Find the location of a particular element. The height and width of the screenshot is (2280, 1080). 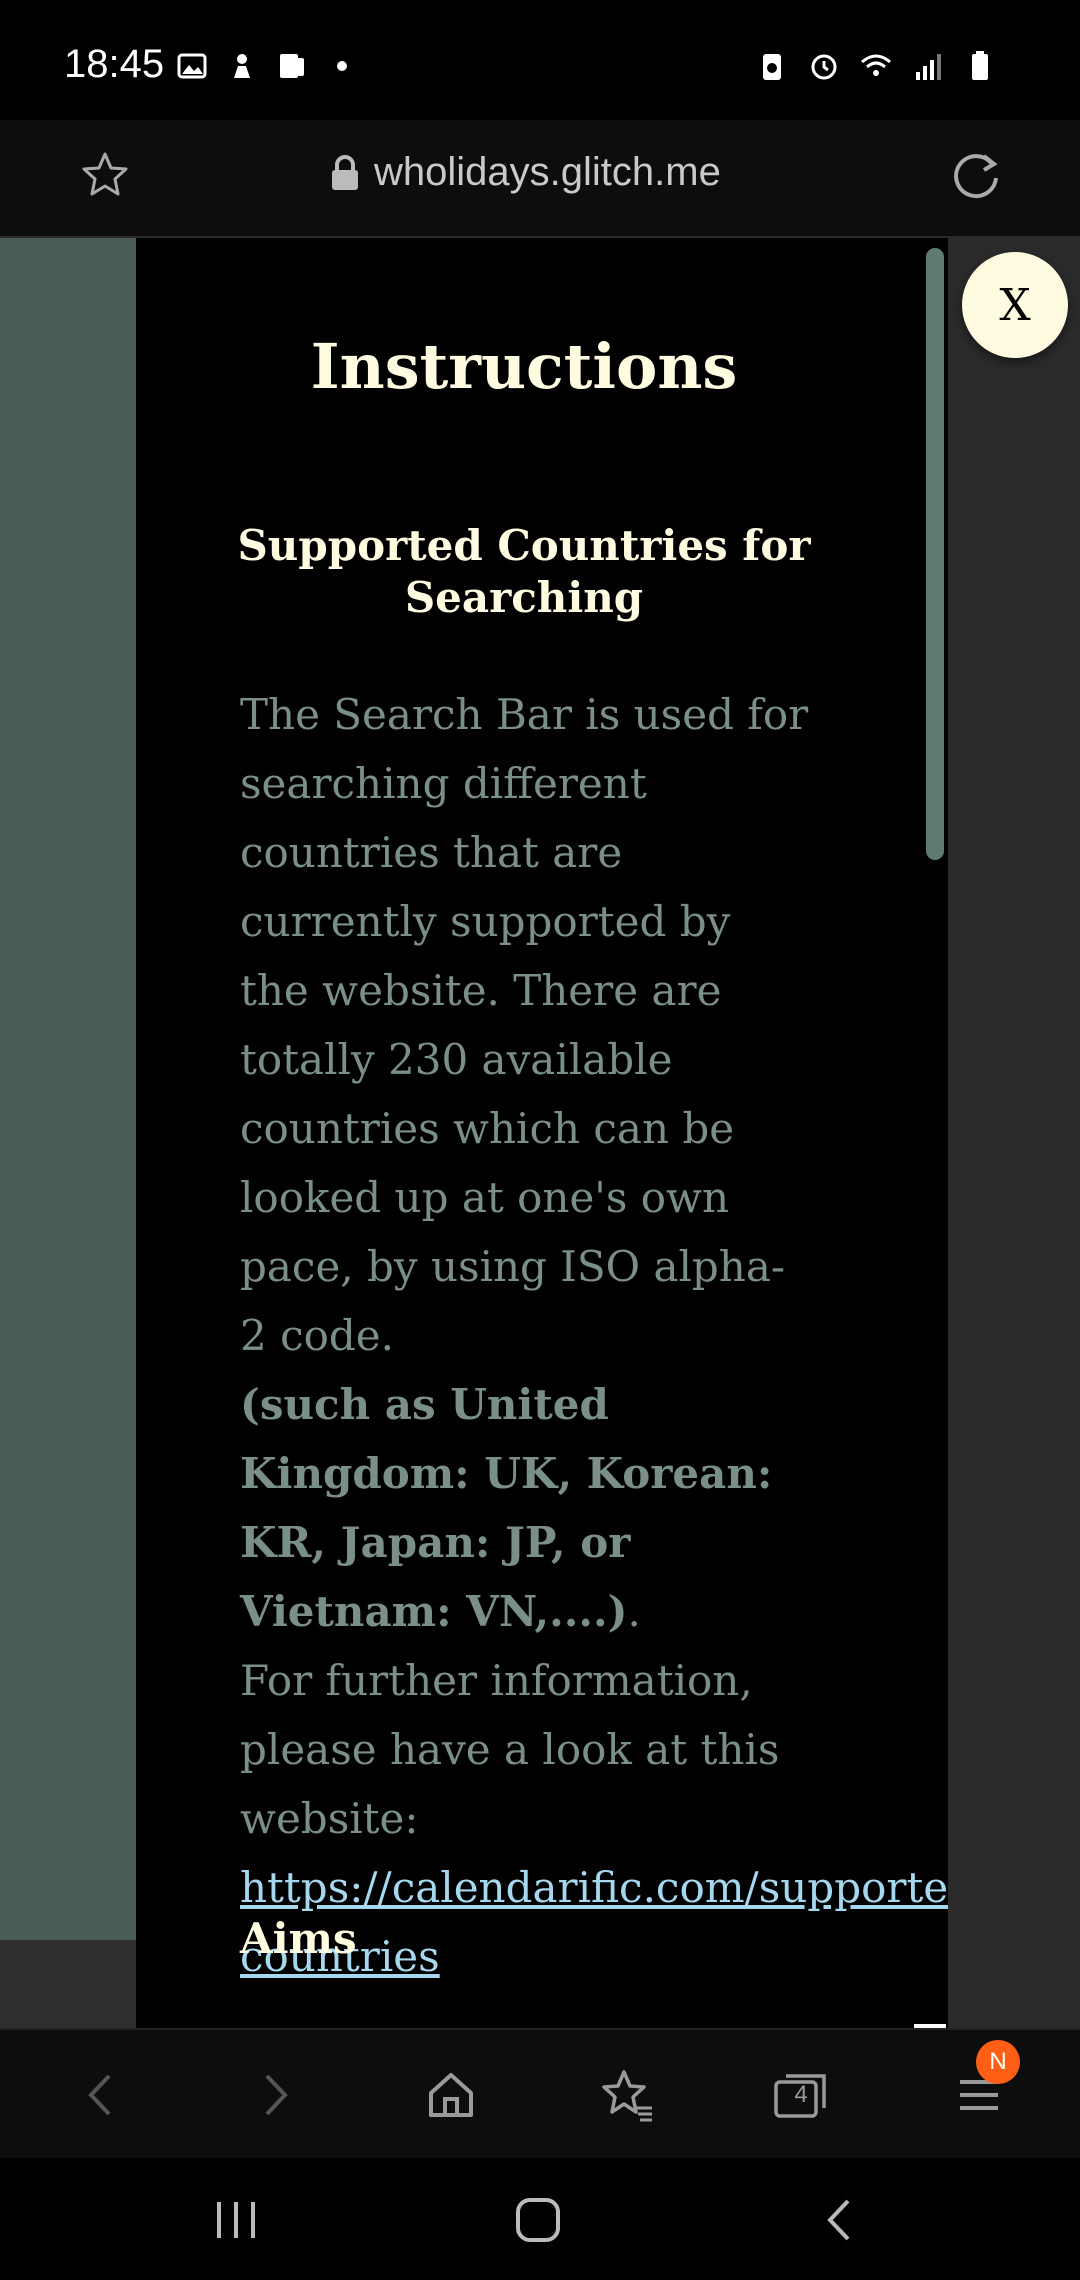

alarm-icon is located at coordinates (824, 67).